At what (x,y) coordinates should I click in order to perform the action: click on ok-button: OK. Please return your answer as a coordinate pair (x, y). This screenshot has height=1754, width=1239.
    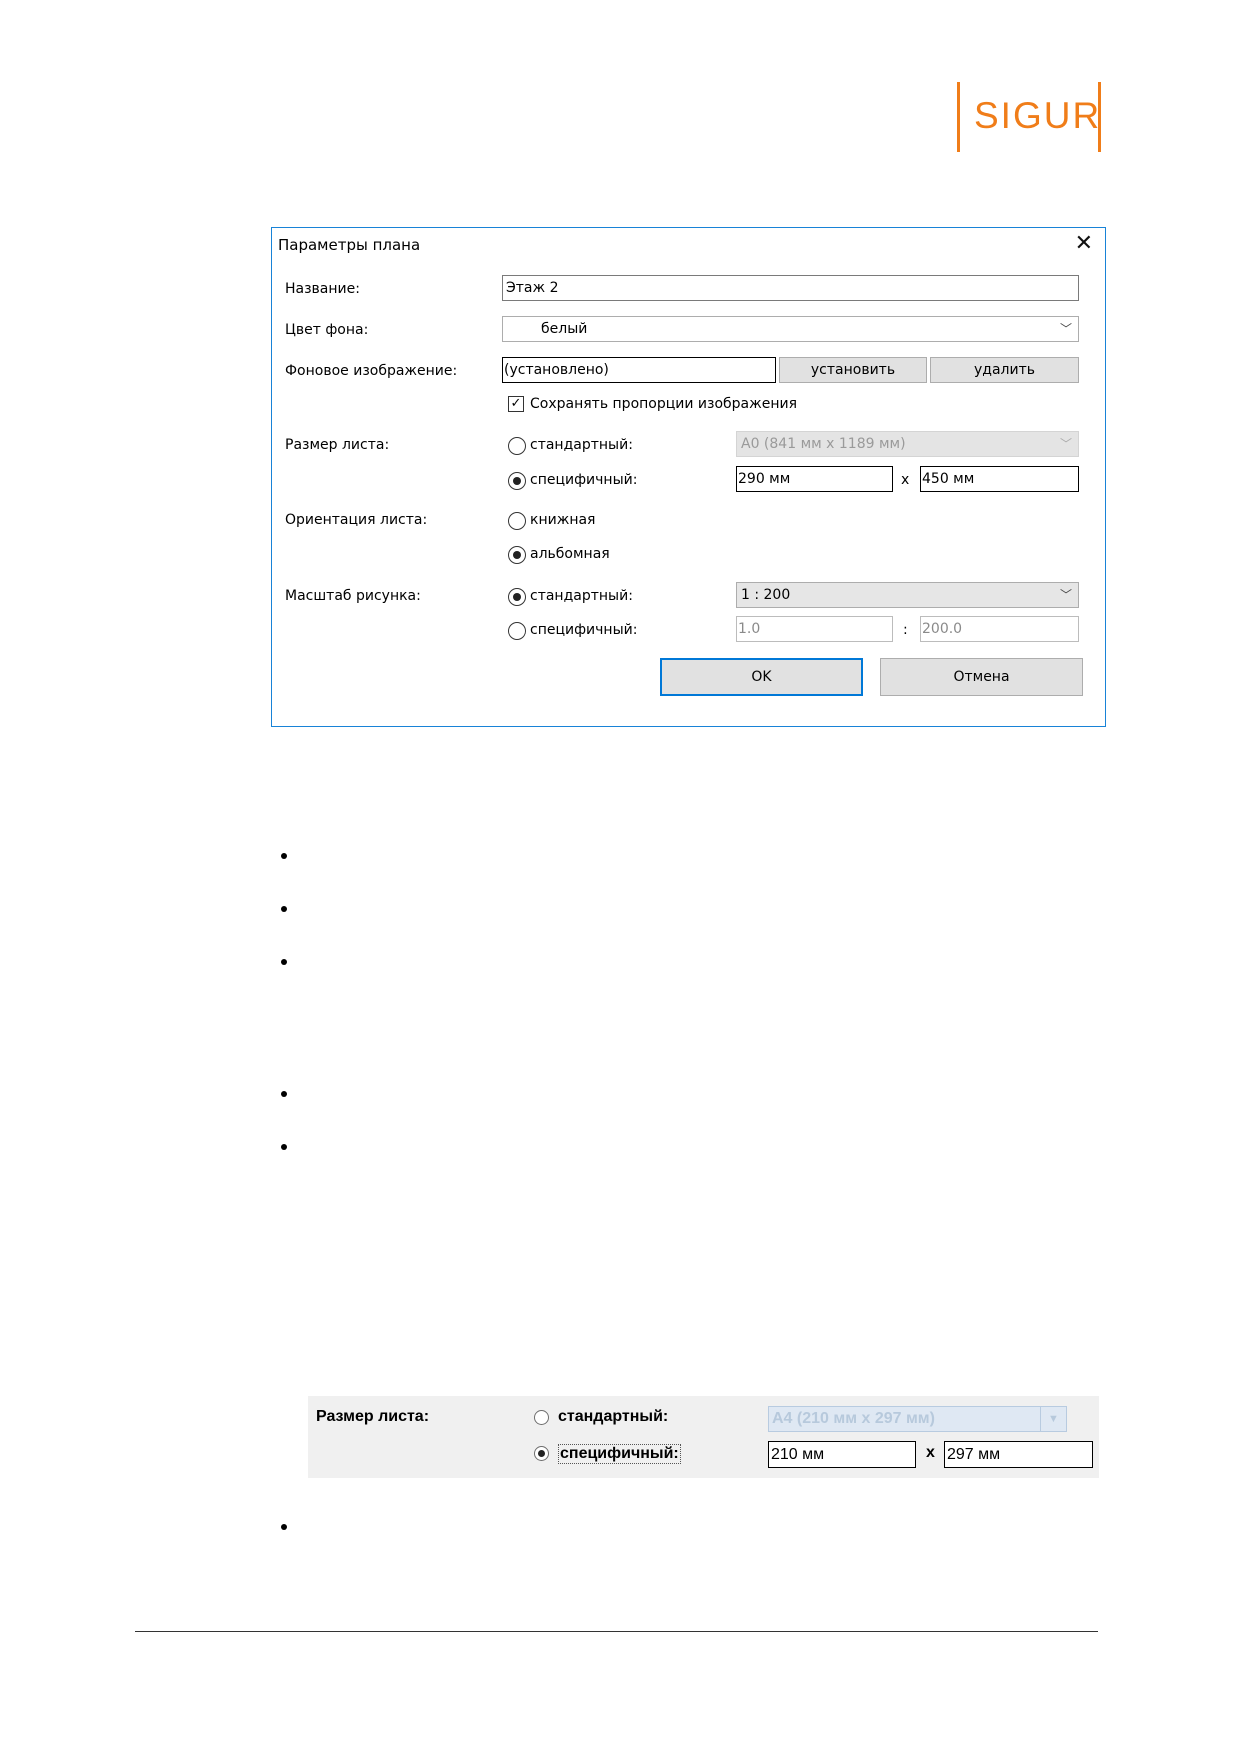
    Looking at the image, I should click on (761, 677).